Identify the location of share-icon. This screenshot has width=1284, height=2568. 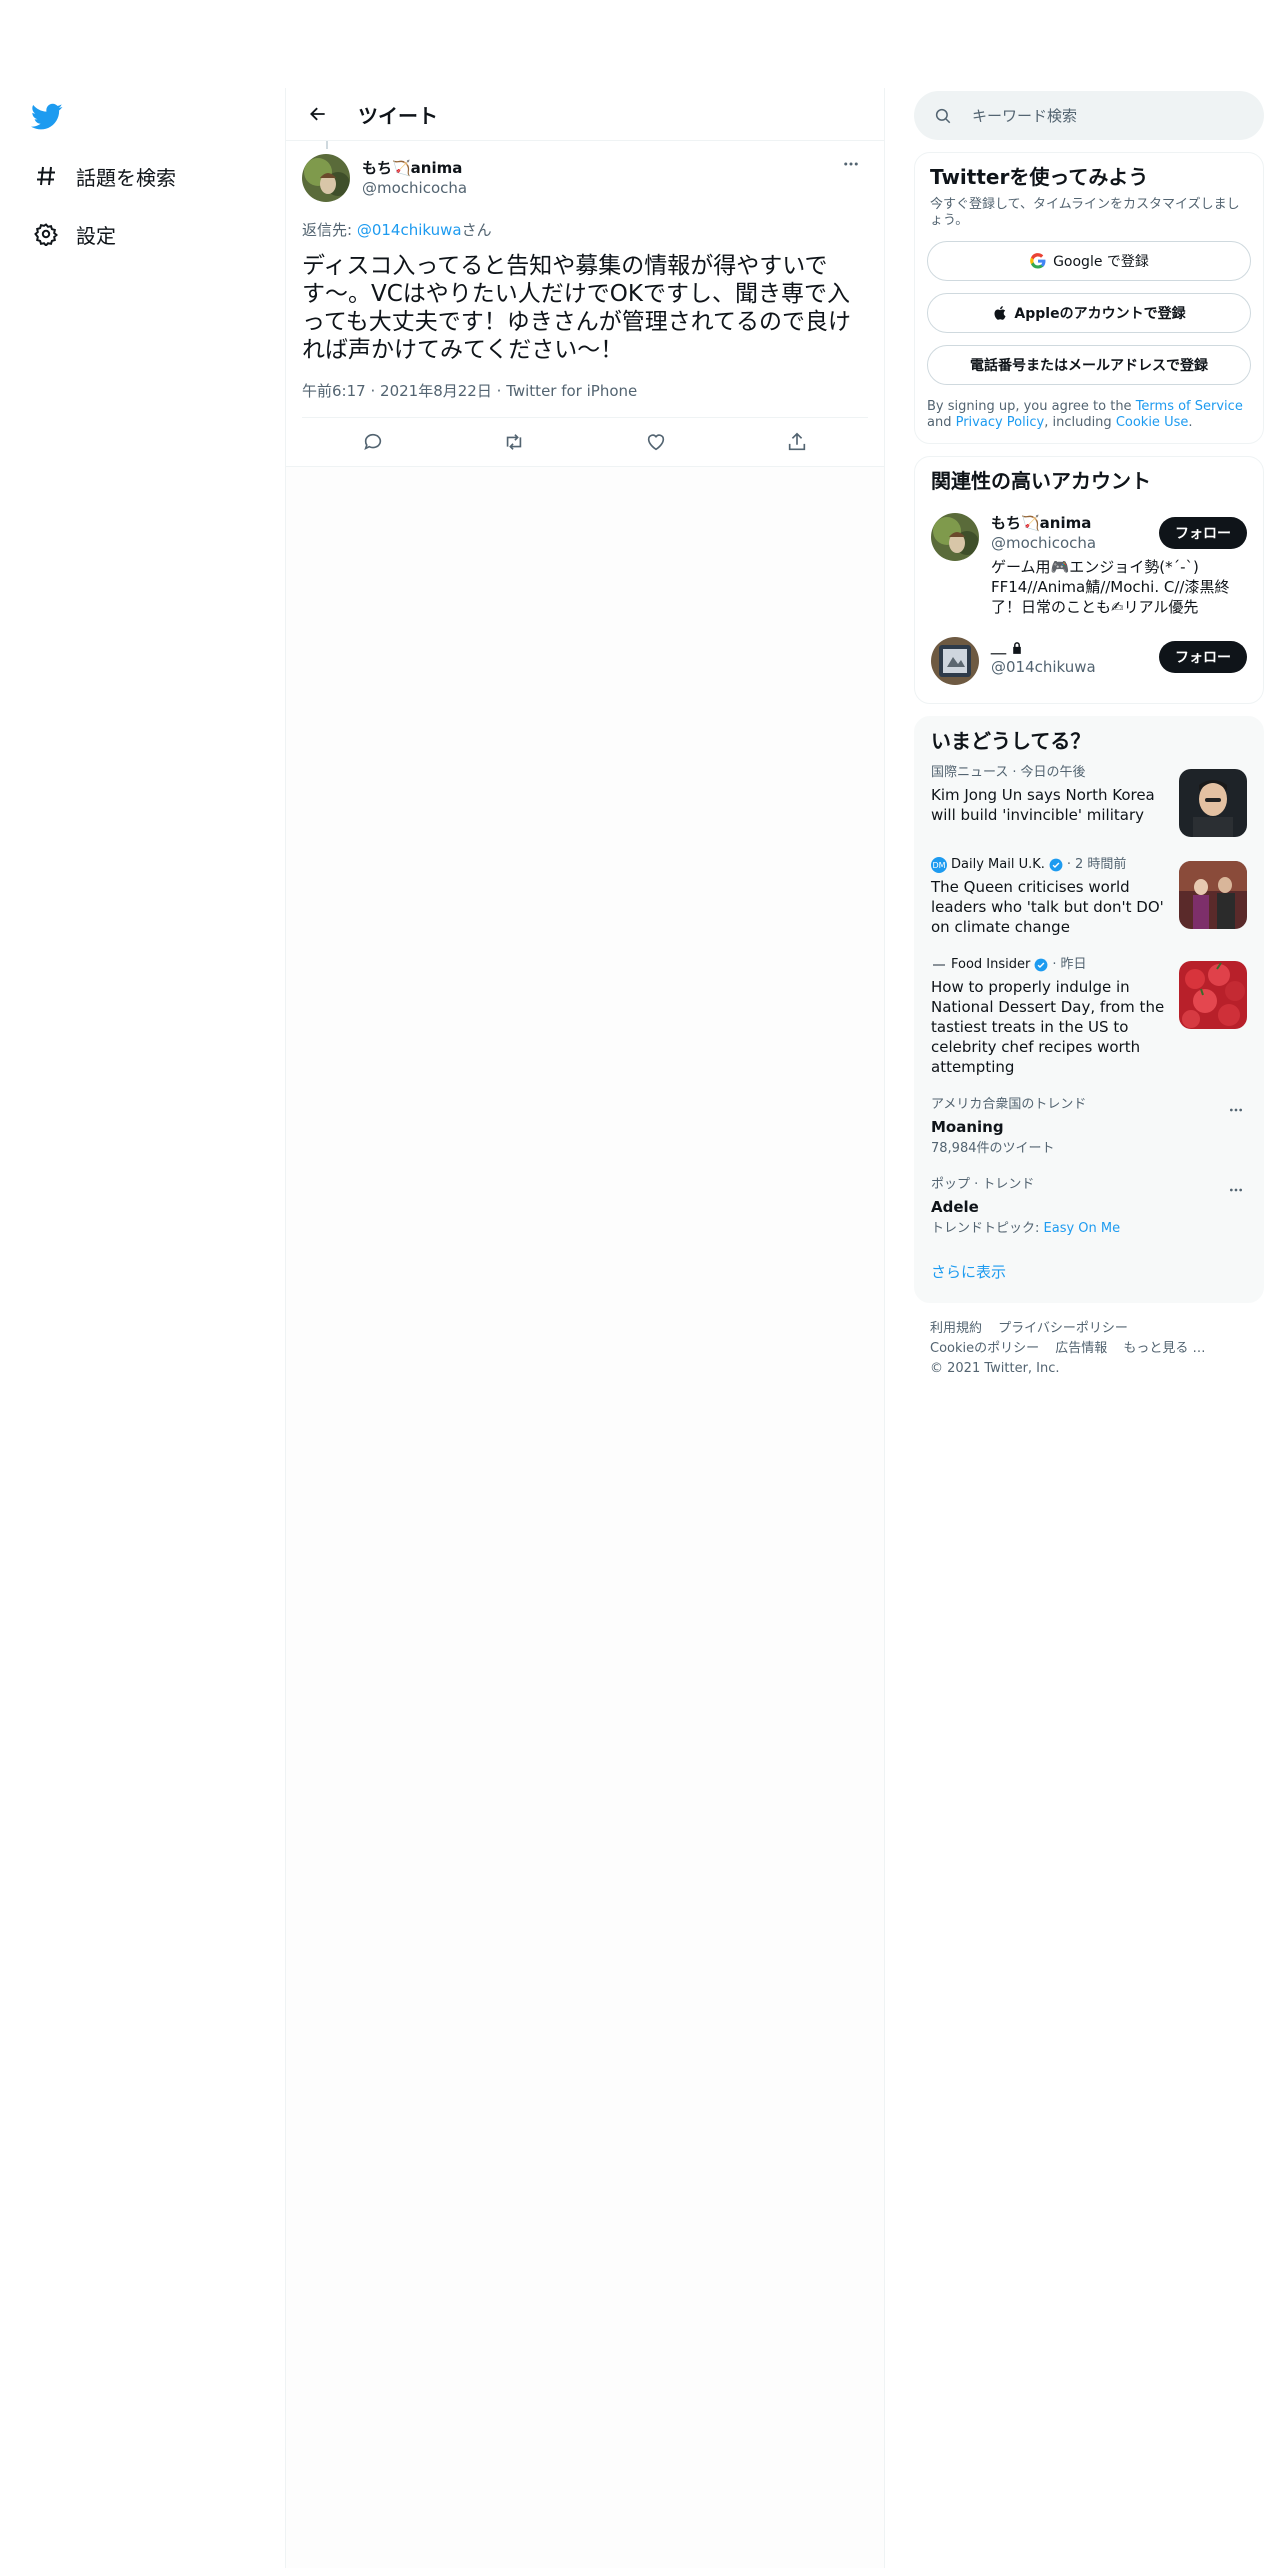
(797, 441).